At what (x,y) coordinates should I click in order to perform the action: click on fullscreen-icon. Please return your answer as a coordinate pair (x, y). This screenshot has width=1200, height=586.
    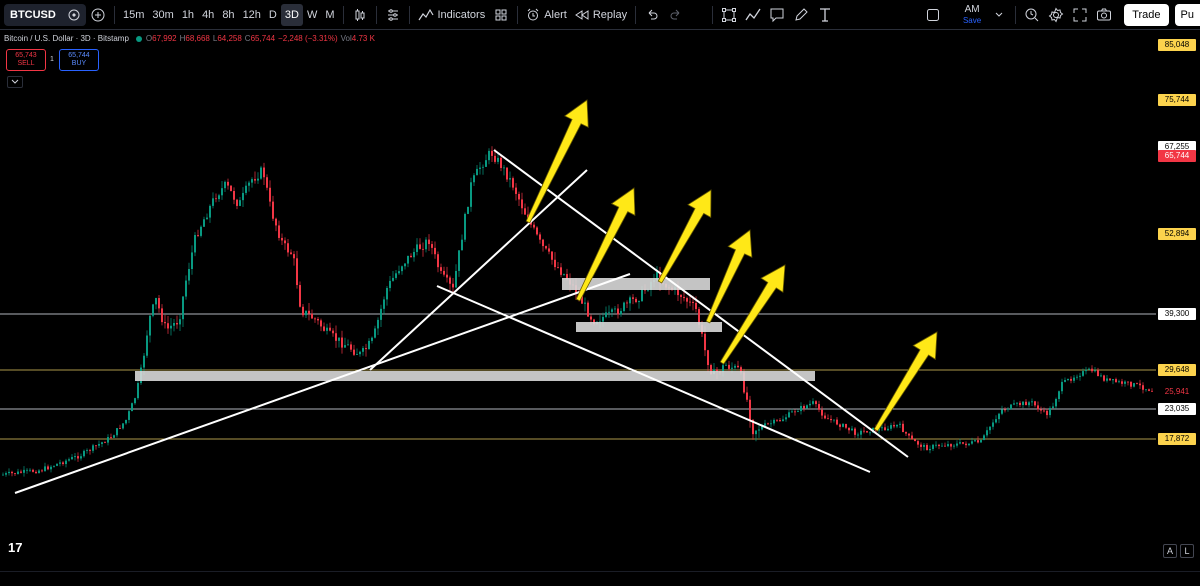
    Looking at the image, I should click on (933, 15).